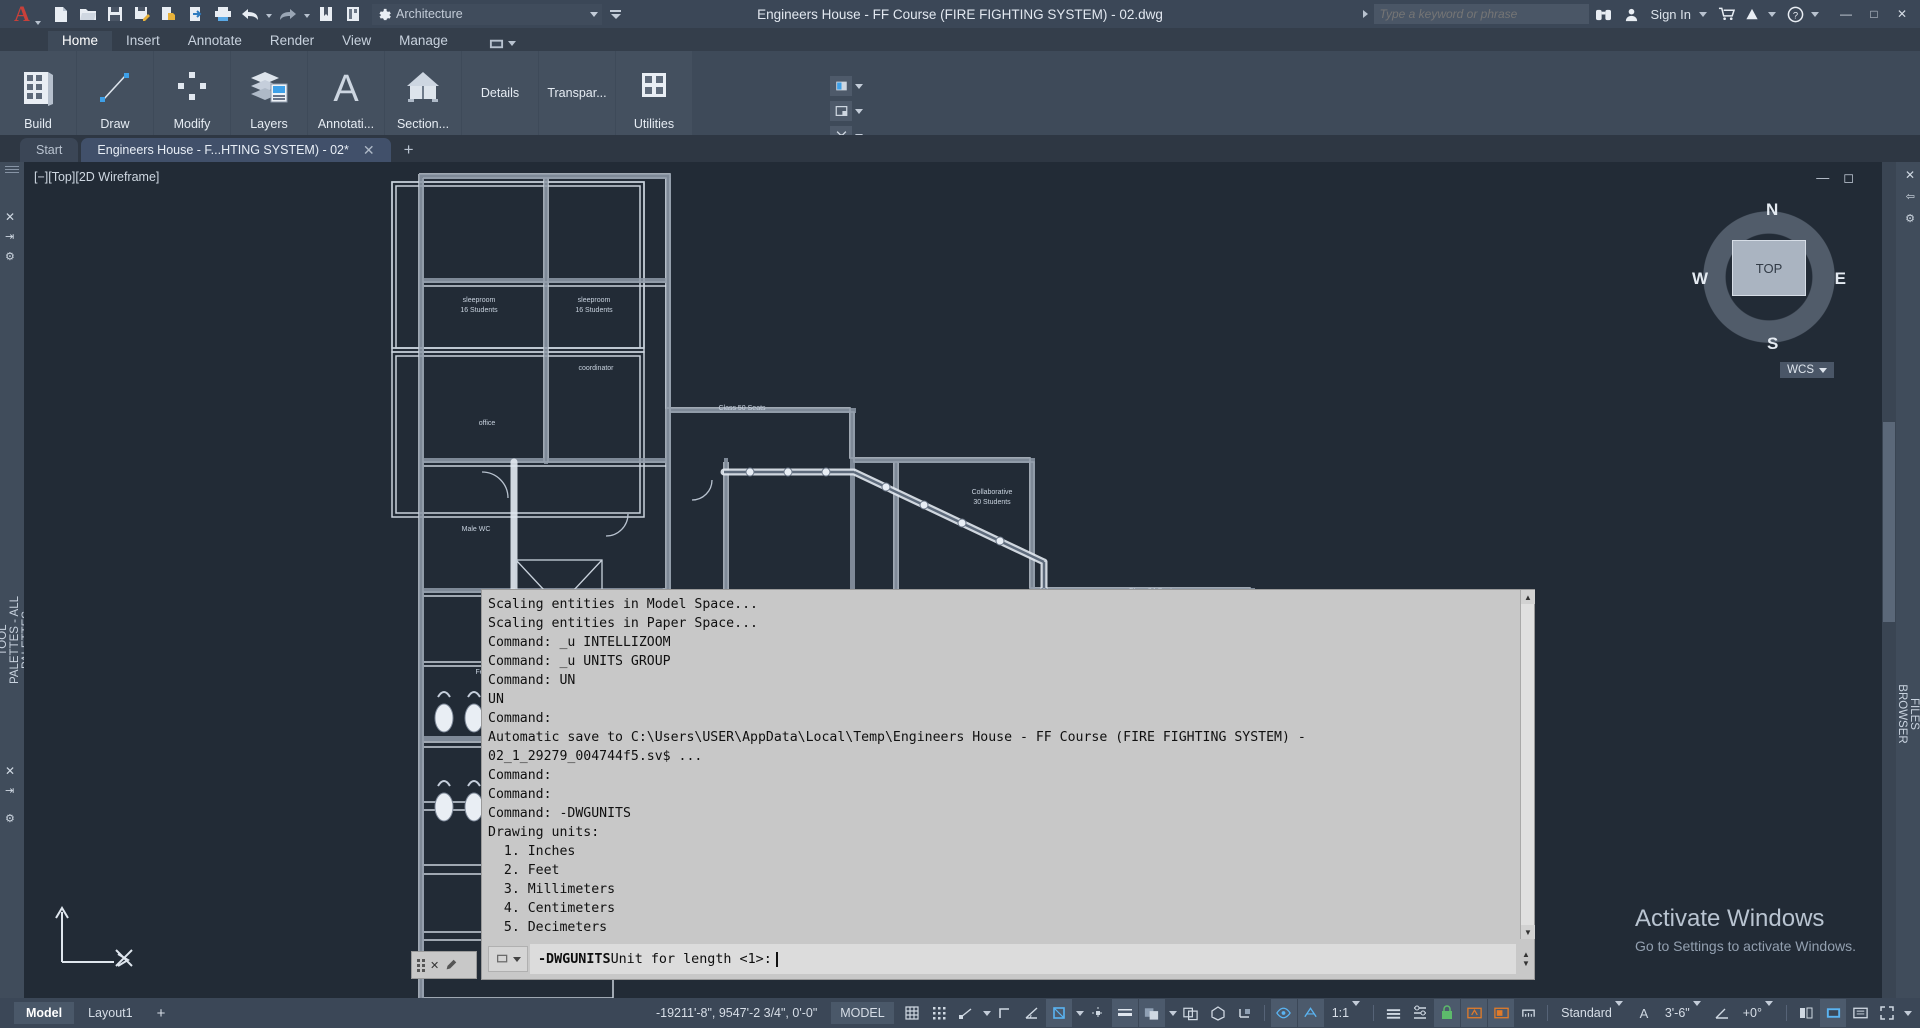 This screenshot has width=1920, height=1028. I want to click on infocenter-search, so click(1473, 14).